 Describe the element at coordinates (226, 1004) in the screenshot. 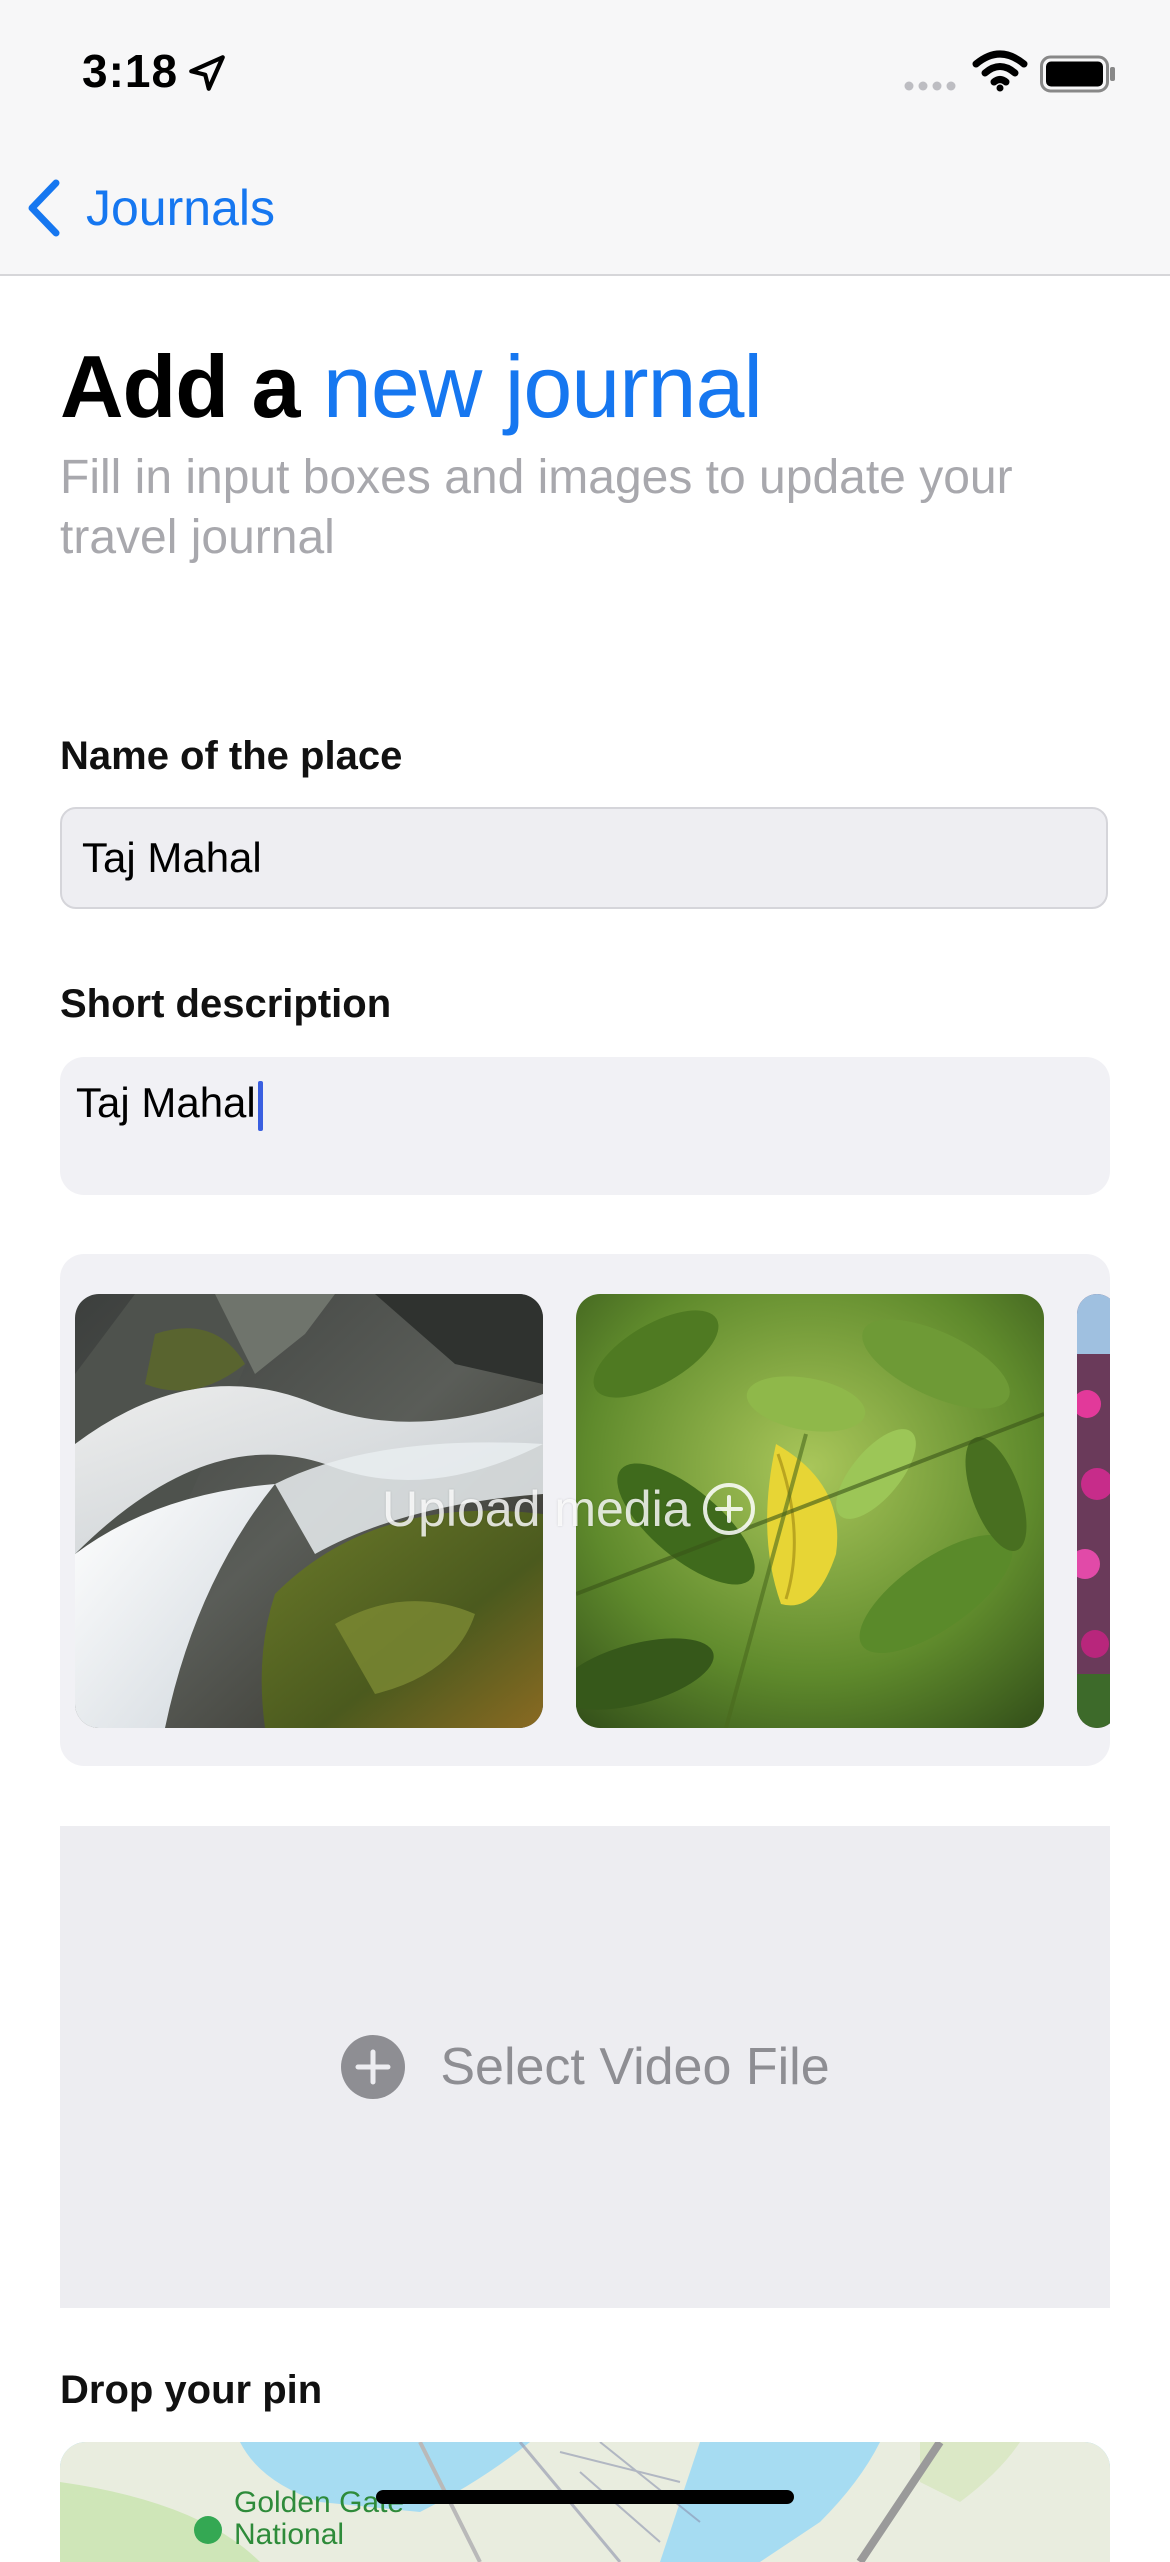

I see `description-label: Short description` at that location.